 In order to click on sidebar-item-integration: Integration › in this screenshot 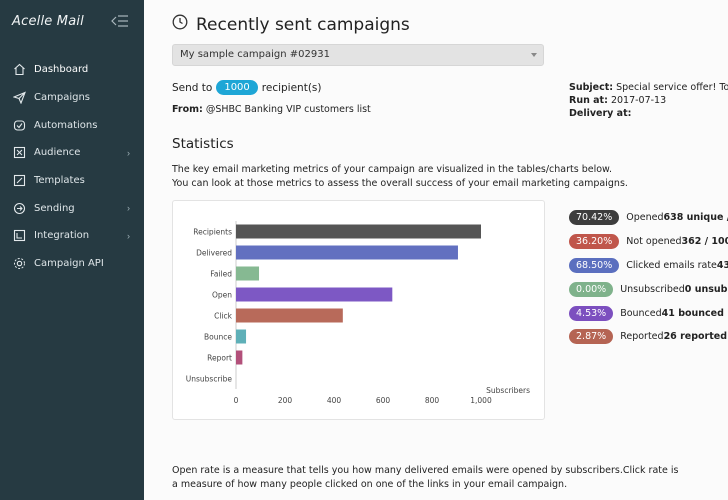, I will do `click(72, 236)`.